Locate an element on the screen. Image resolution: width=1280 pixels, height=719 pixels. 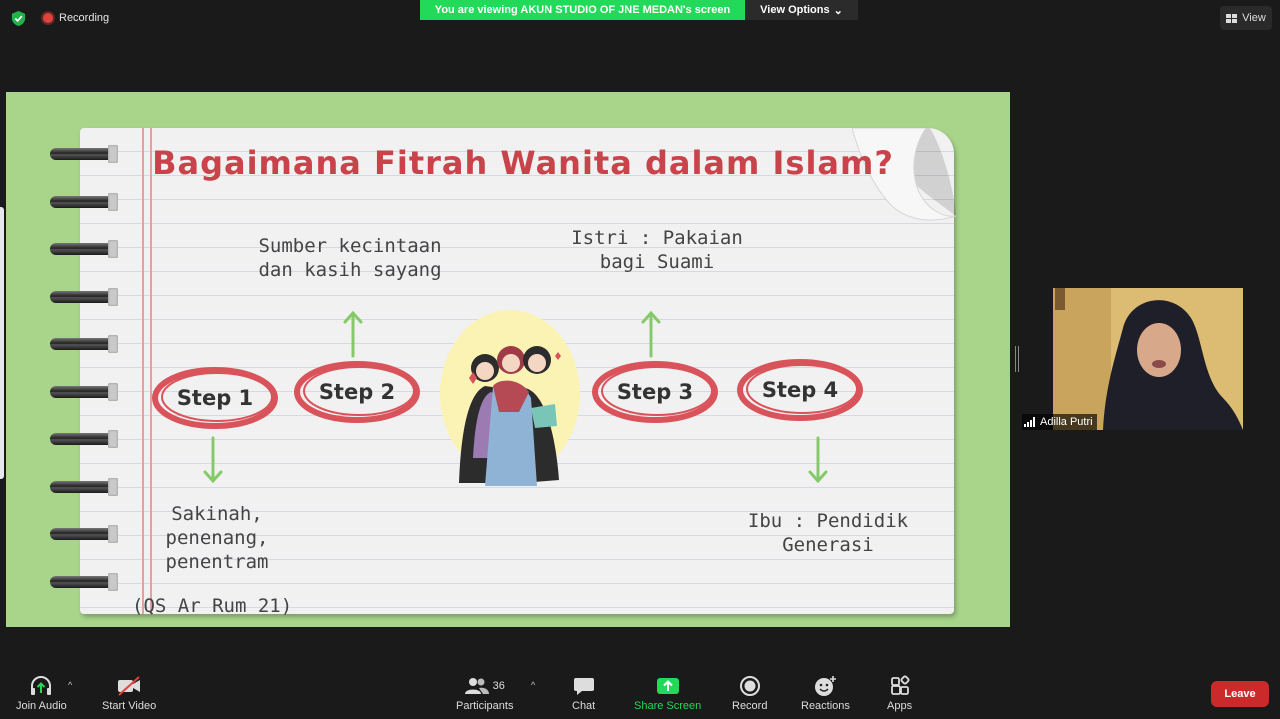
share-screen-icon is located at coordinates (667, 686).